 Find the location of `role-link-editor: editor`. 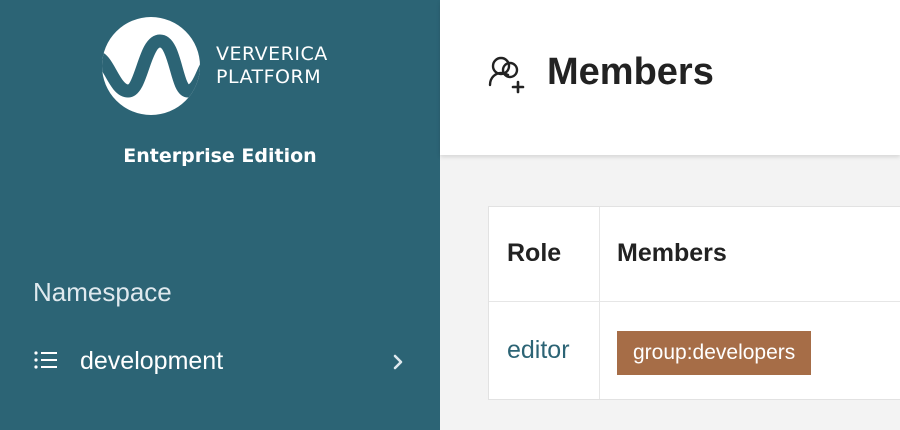

role-link-editor: editor is located at coordinates (538, 350).